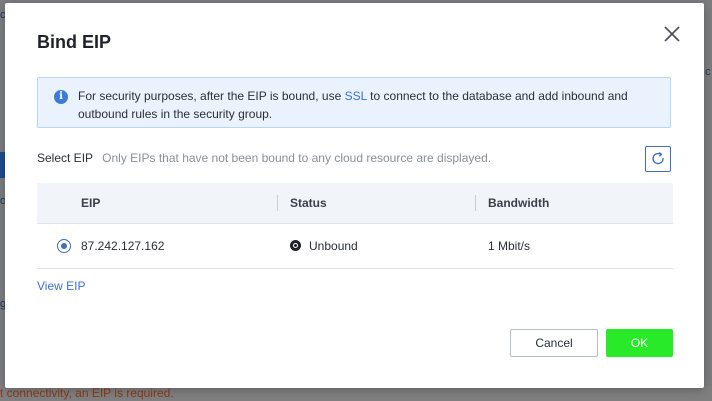 The height and width of the screenshot is (401, 712). What do you see at coordinates (65, 158) in the screenshot?
I see `select-eip-label: Select EIP` at bounding box center [65, 158].